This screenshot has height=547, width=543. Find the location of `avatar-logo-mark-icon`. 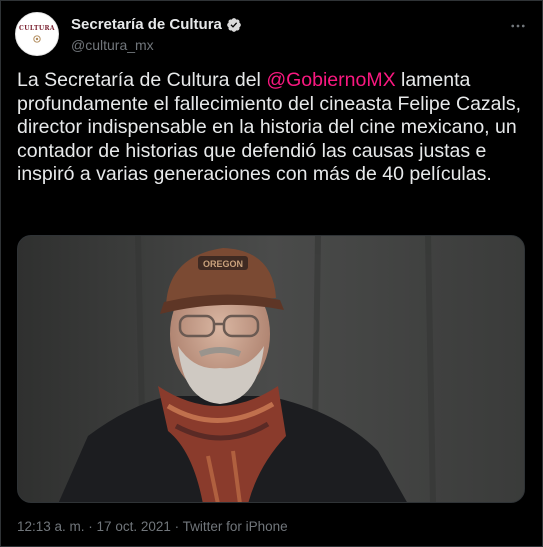

avatar-logo-mark-icon is located at coordinates (37, 39).